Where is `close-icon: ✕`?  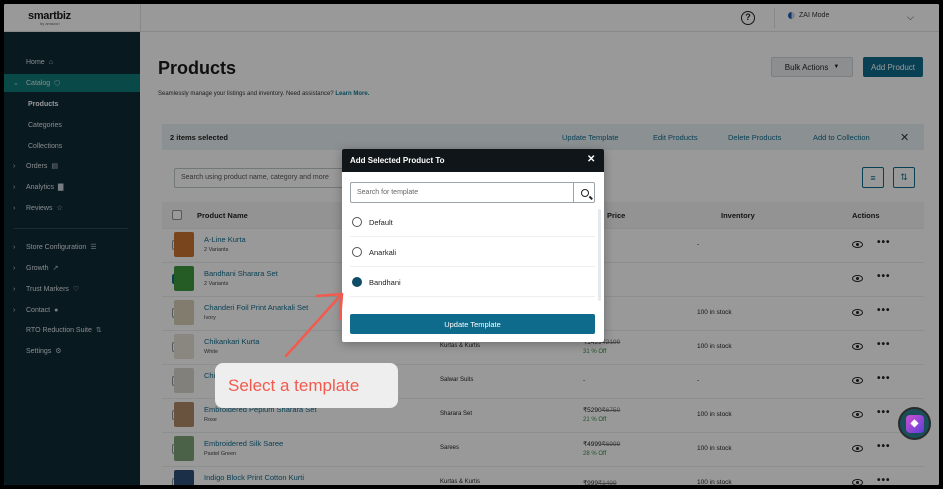
close-icon: ✕ is located at coordinates (591, 159).